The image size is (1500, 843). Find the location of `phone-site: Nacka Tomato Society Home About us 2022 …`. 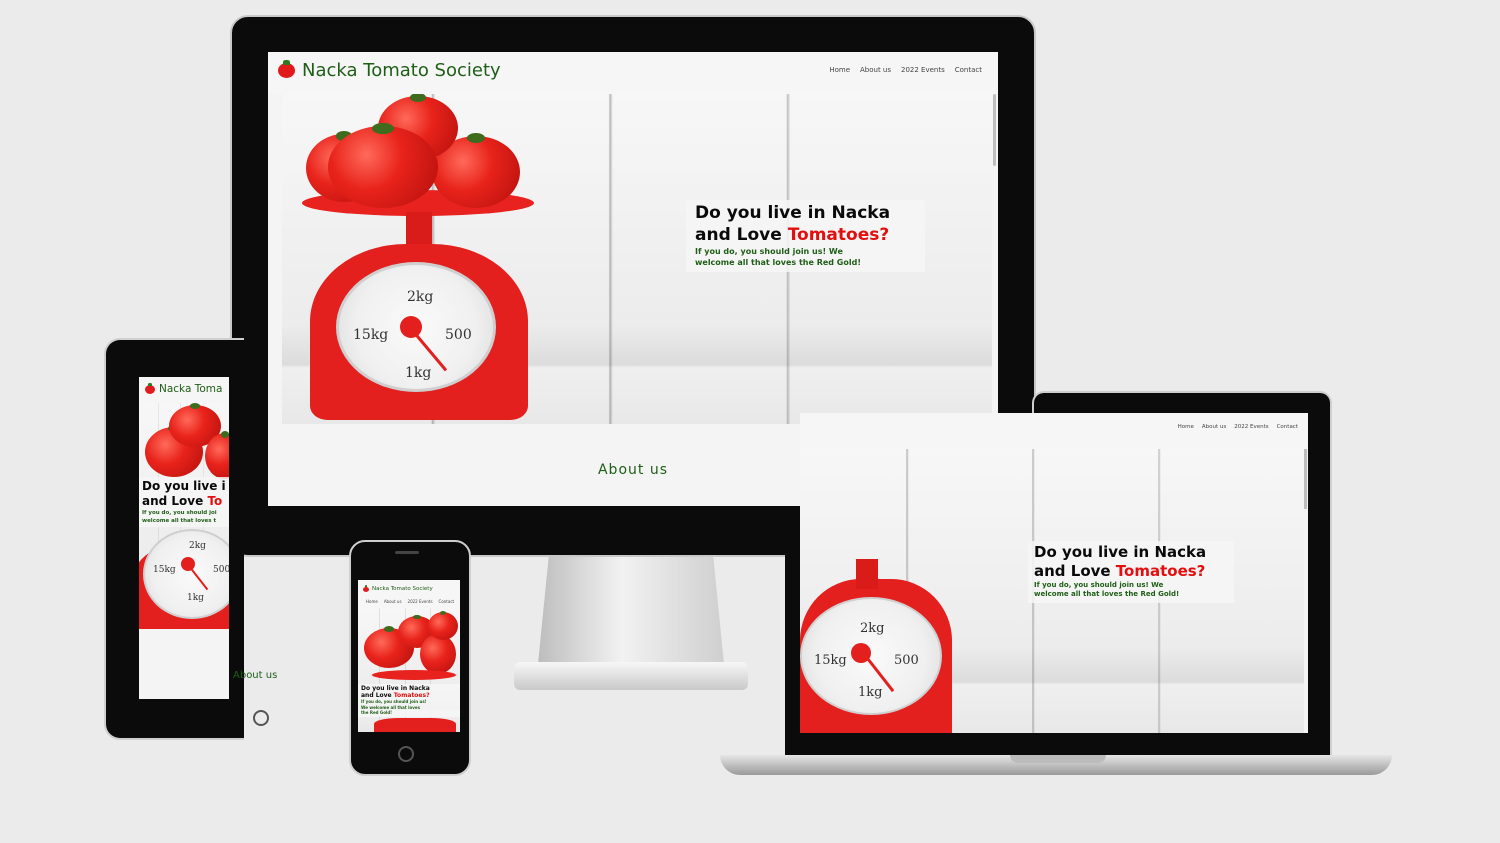

phone-site: Nacka Tomato Society Home About us 2022 … is located at coordinates (409, 656).